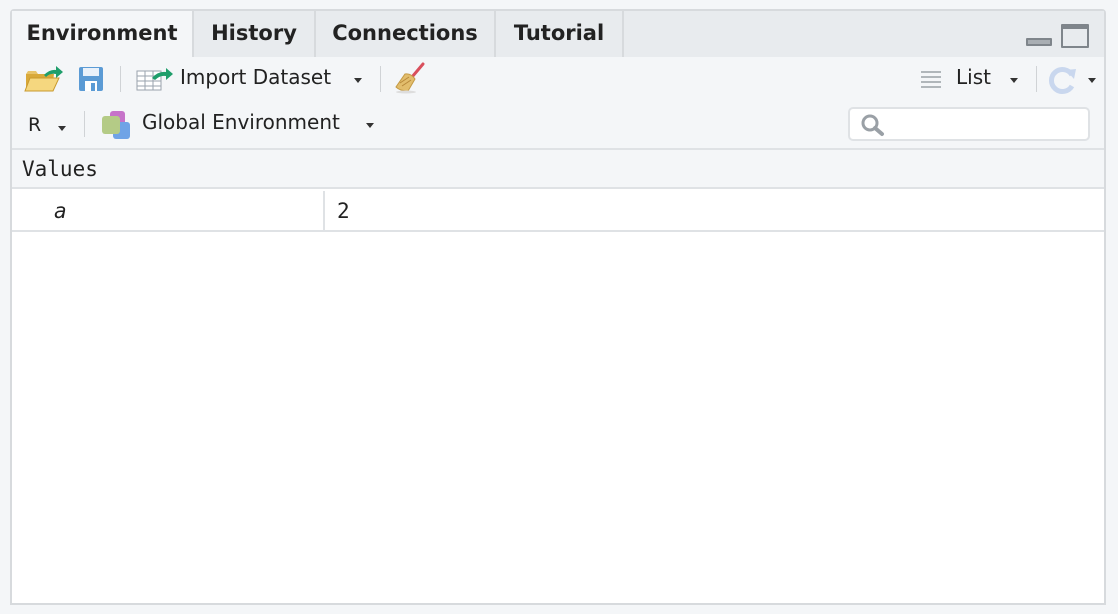  What do you see at coordinates (931, 79) in the screenshot?
I see `list-icon` at bounding box center [931, 79].